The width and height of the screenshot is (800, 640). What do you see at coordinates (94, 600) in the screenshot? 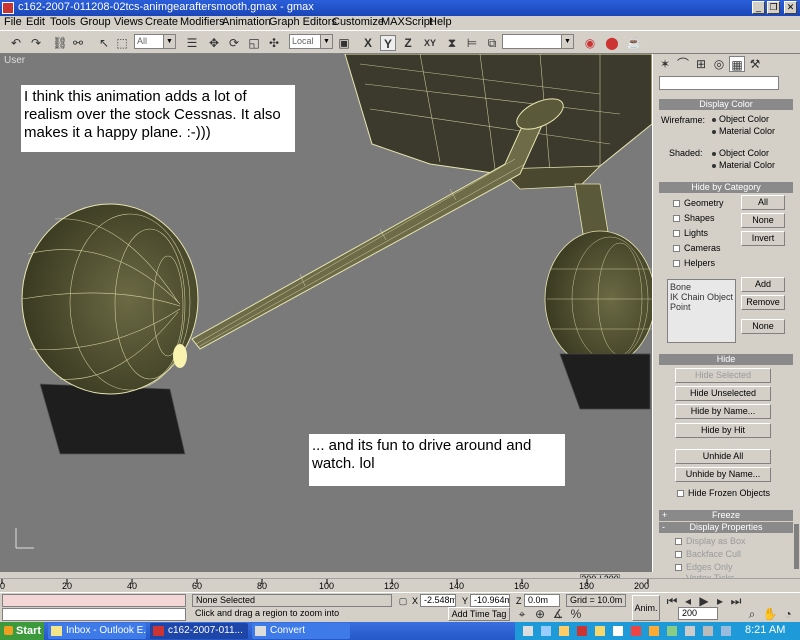
I see `maxscript-listener-mini` at bounding box center [94, 600].